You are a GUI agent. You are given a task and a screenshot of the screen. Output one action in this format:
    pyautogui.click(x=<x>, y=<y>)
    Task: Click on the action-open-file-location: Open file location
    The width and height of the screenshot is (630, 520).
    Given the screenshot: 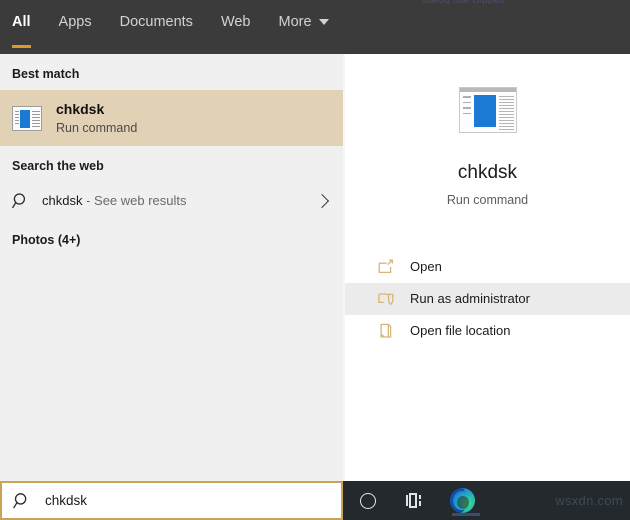 What is the action you would take?
    pyautogui.click(x=487, y=331)
    